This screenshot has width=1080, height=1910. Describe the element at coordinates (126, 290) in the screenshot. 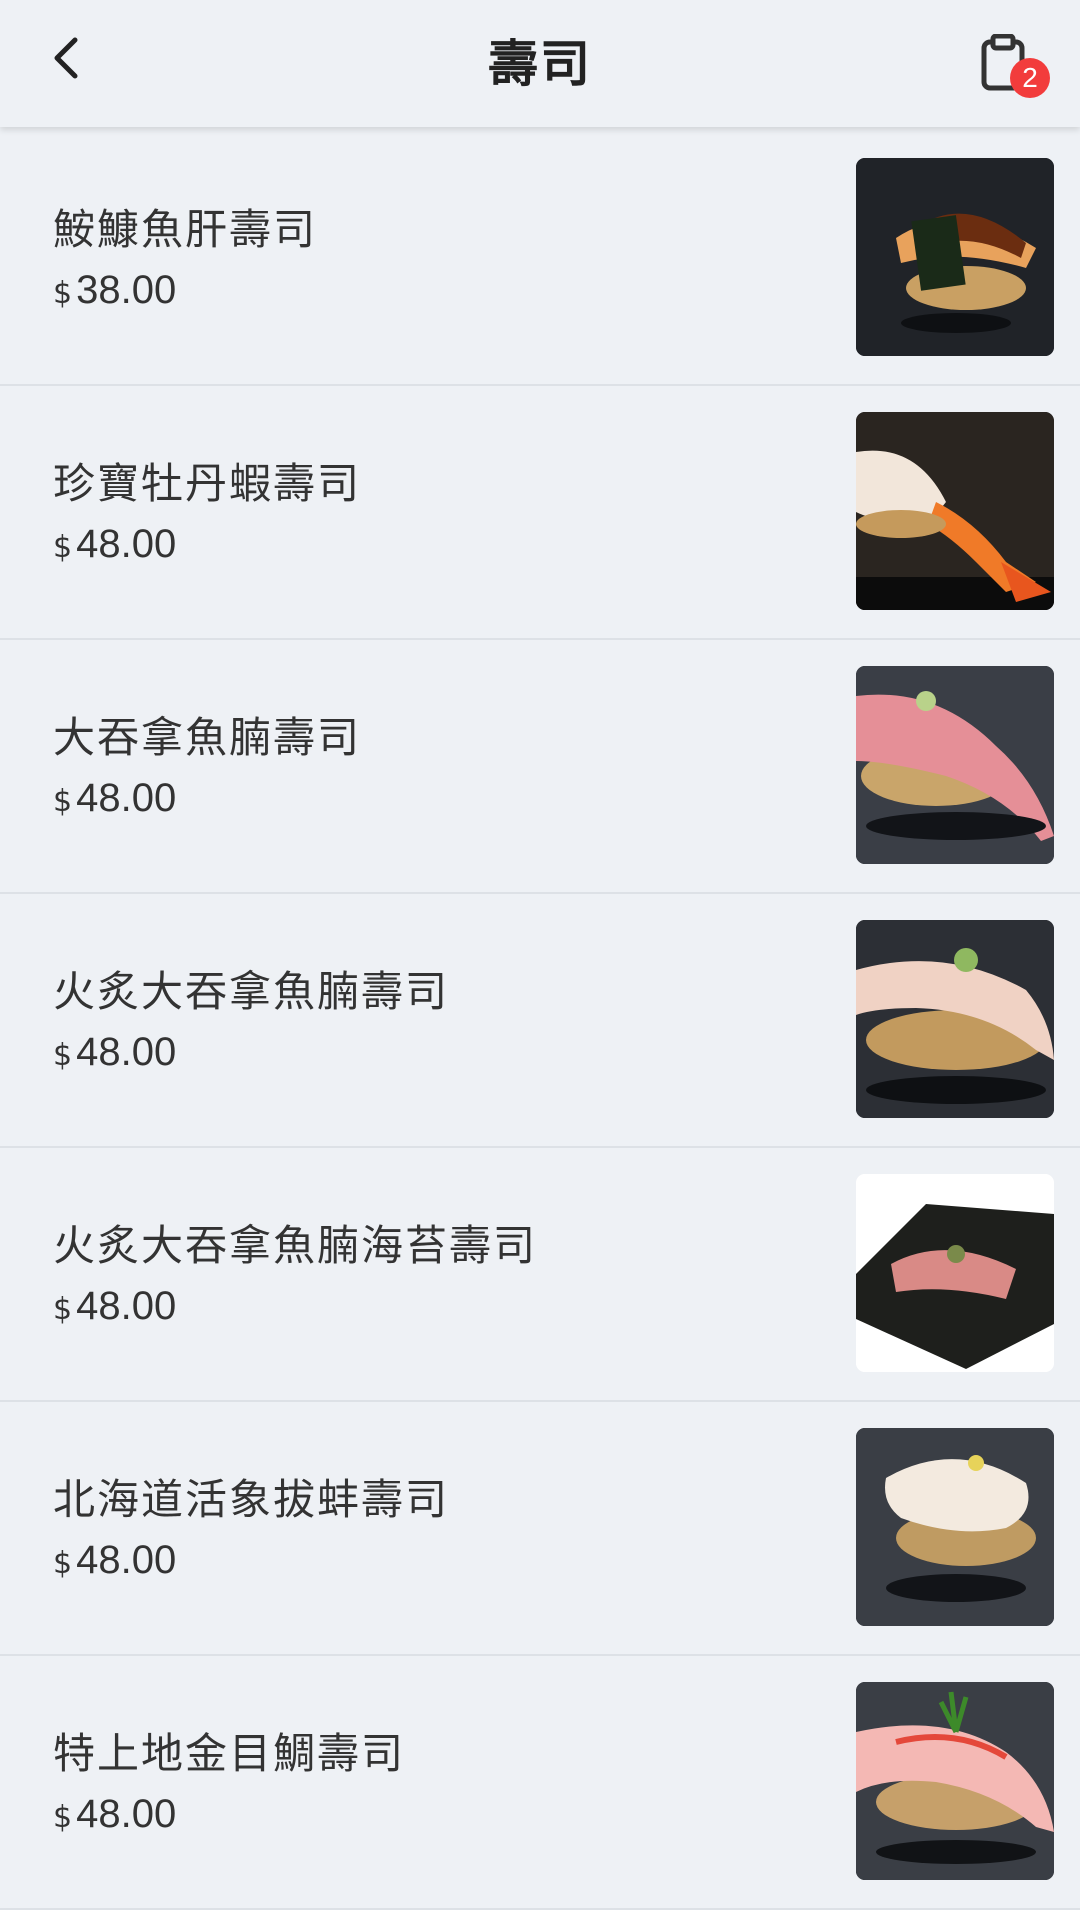

I see `price-amount: 38.00` at that location.